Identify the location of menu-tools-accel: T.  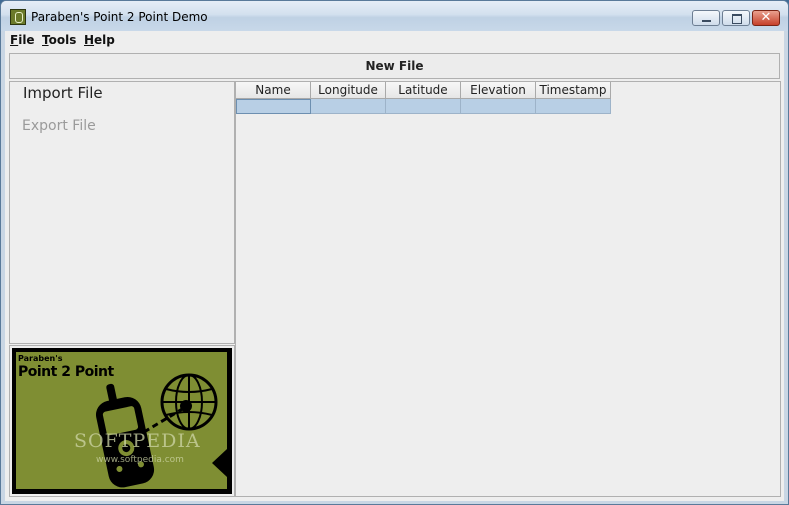
(45, 40).